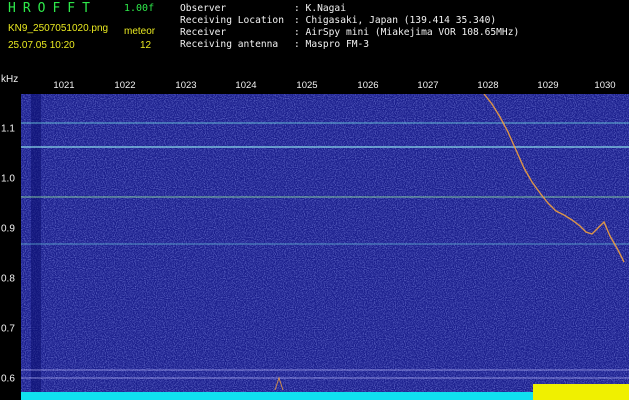 Image resolution: width=629 pixels, height=400 pixels. I want to click on meteor-label: meteor, so click(140, 31).